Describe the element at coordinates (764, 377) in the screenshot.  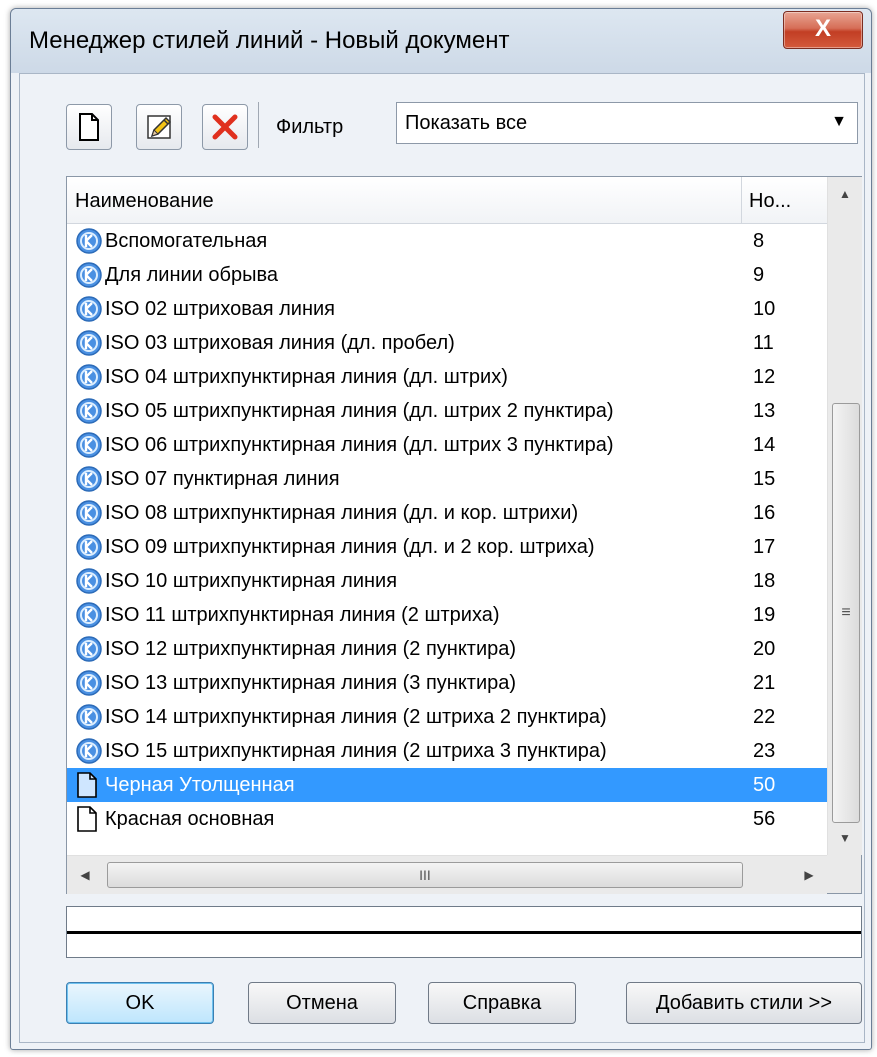
I see `list-item-number: 12` at that location.